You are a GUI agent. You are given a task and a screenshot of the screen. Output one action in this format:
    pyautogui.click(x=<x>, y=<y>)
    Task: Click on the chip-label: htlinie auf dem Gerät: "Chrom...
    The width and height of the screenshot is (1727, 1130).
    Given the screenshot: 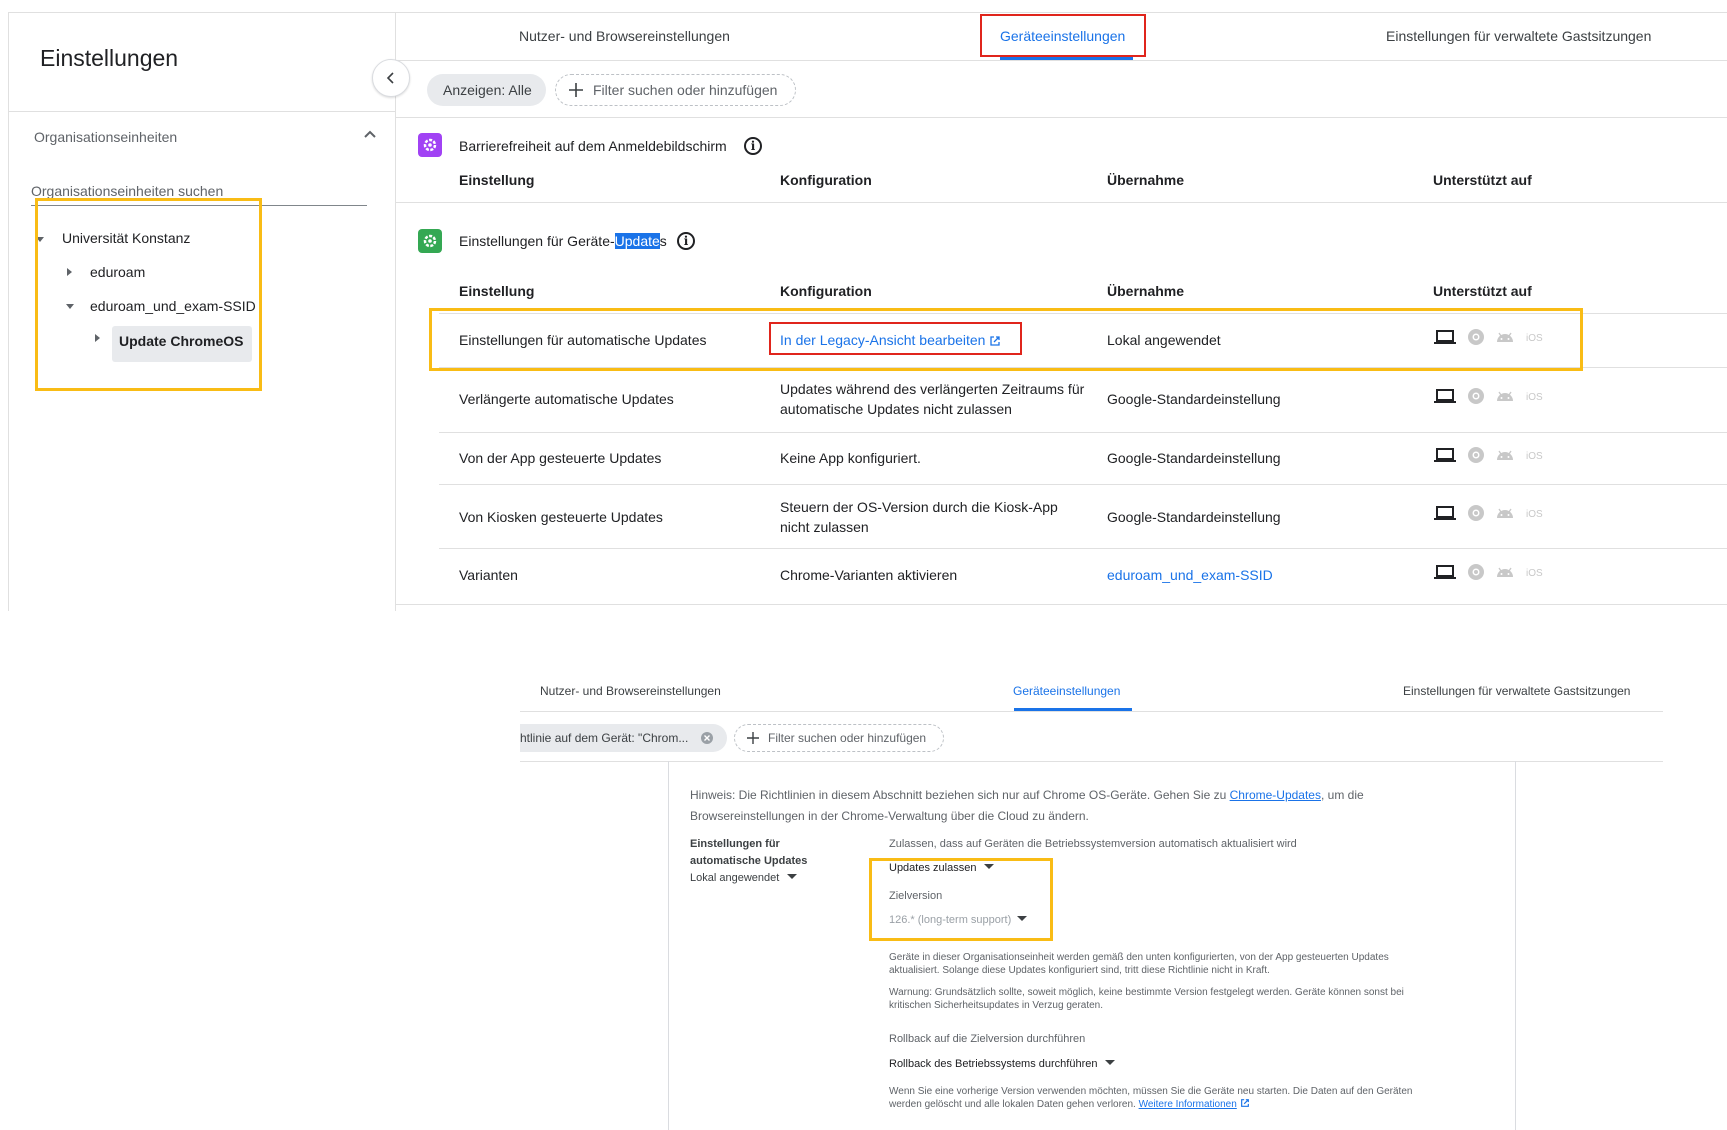 What is the action you would take?
    pyautogui.click(x=604, y=738)
    